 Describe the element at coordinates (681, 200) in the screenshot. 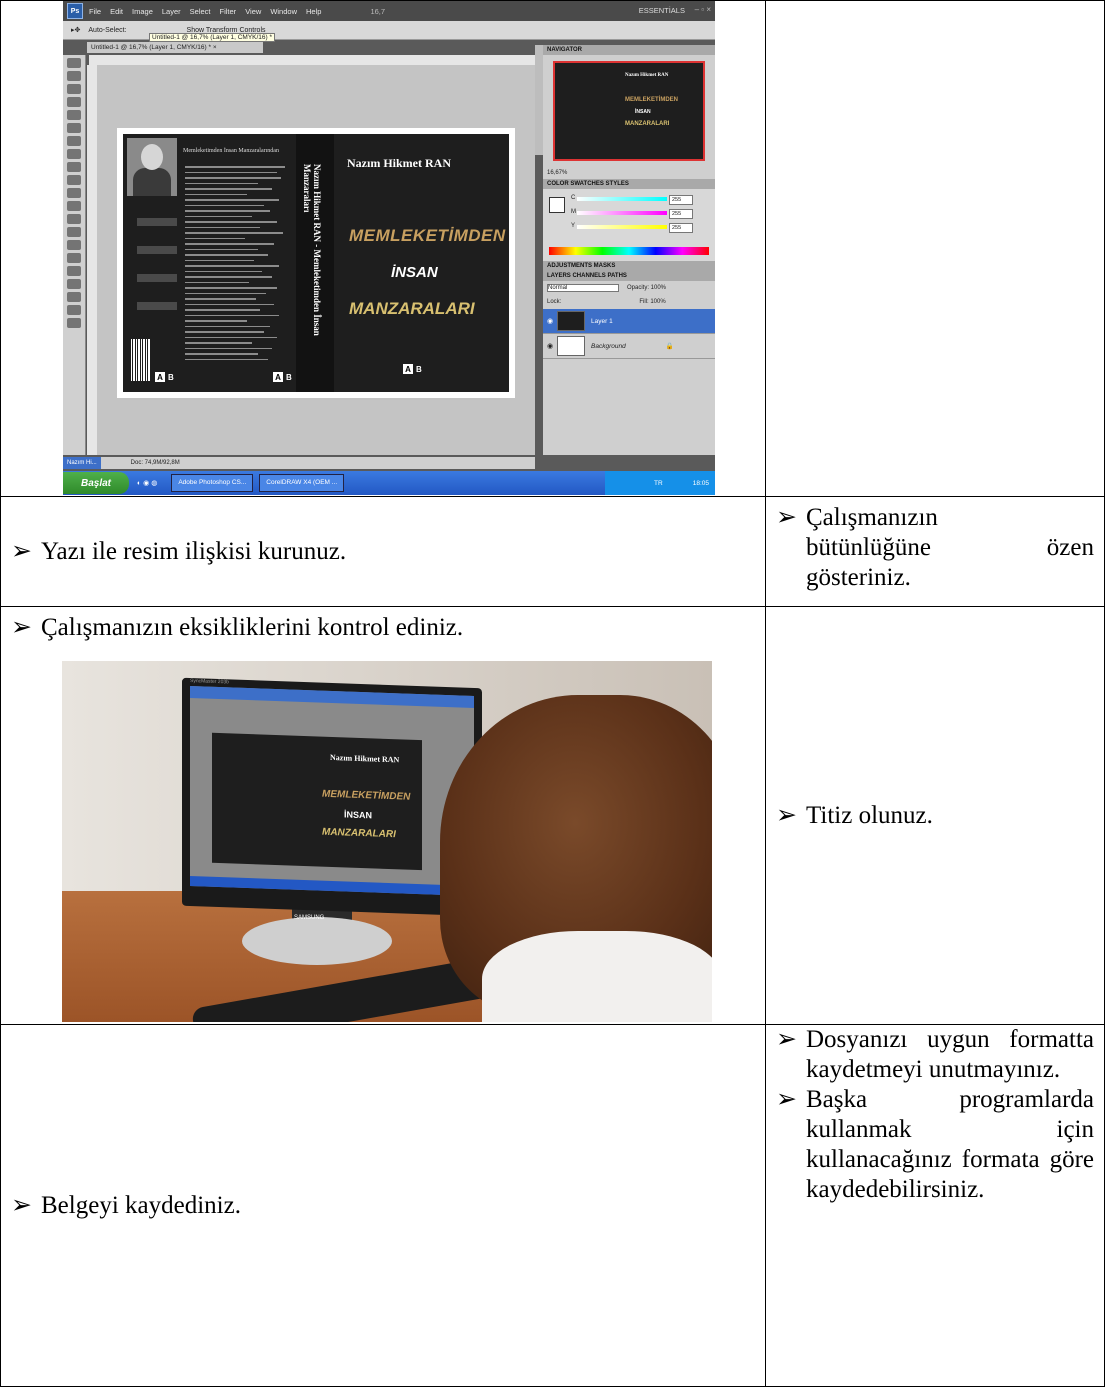

I see `value-c: 255` at that location.